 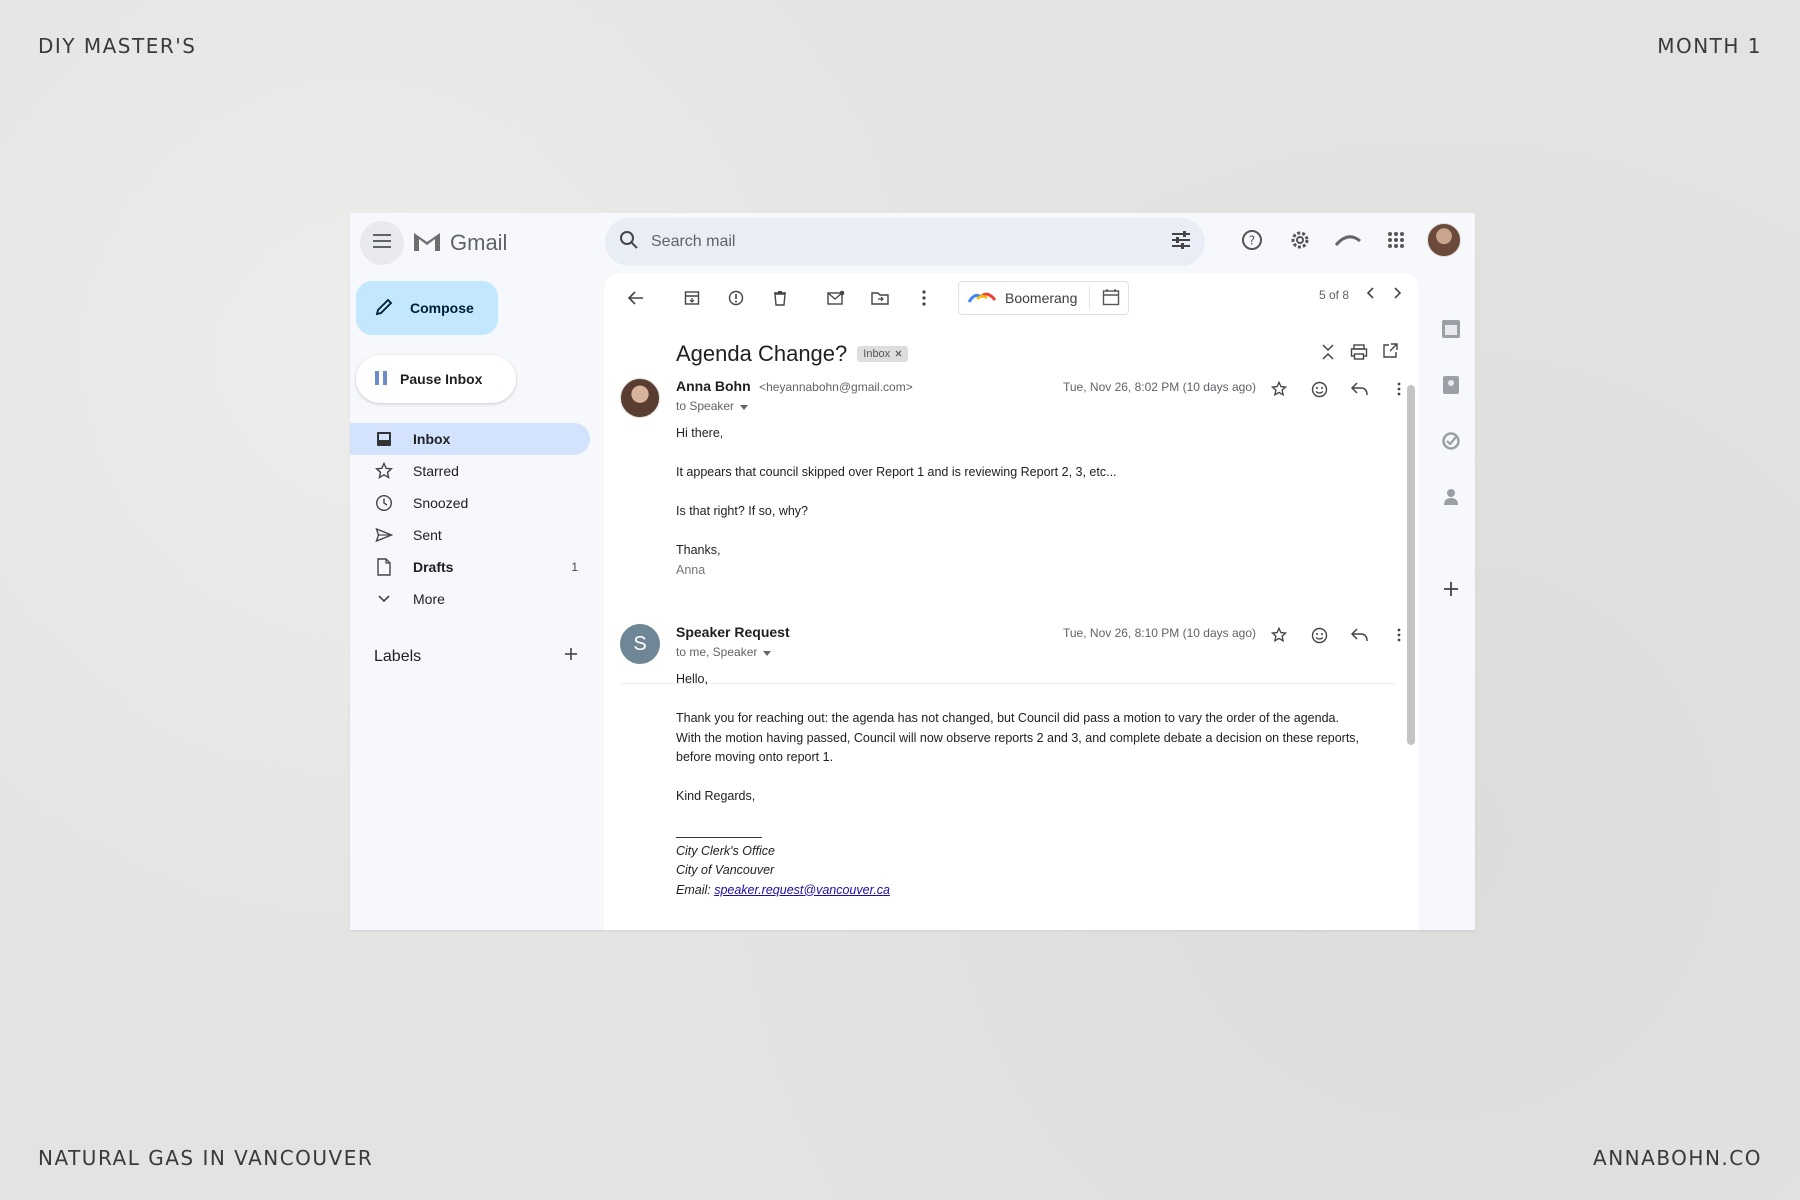 I want to click on remove-label-close-icon, so click(x=898, y=354).